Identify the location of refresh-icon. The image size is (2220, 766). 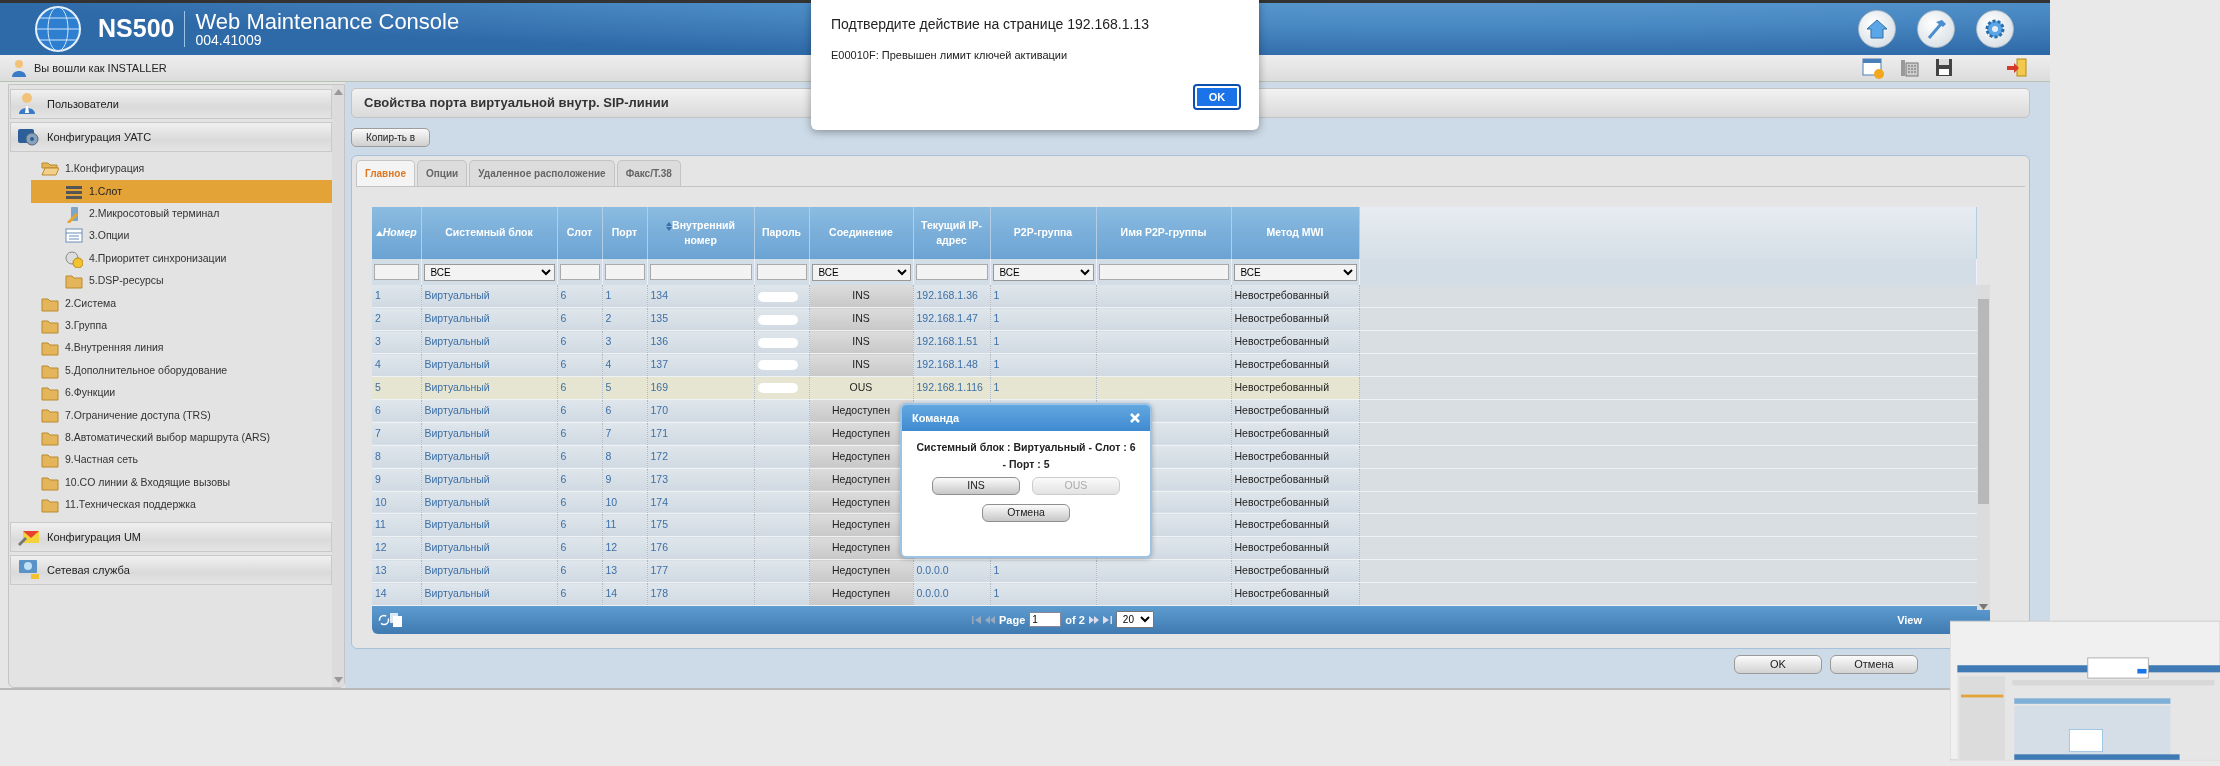
(384, 619).